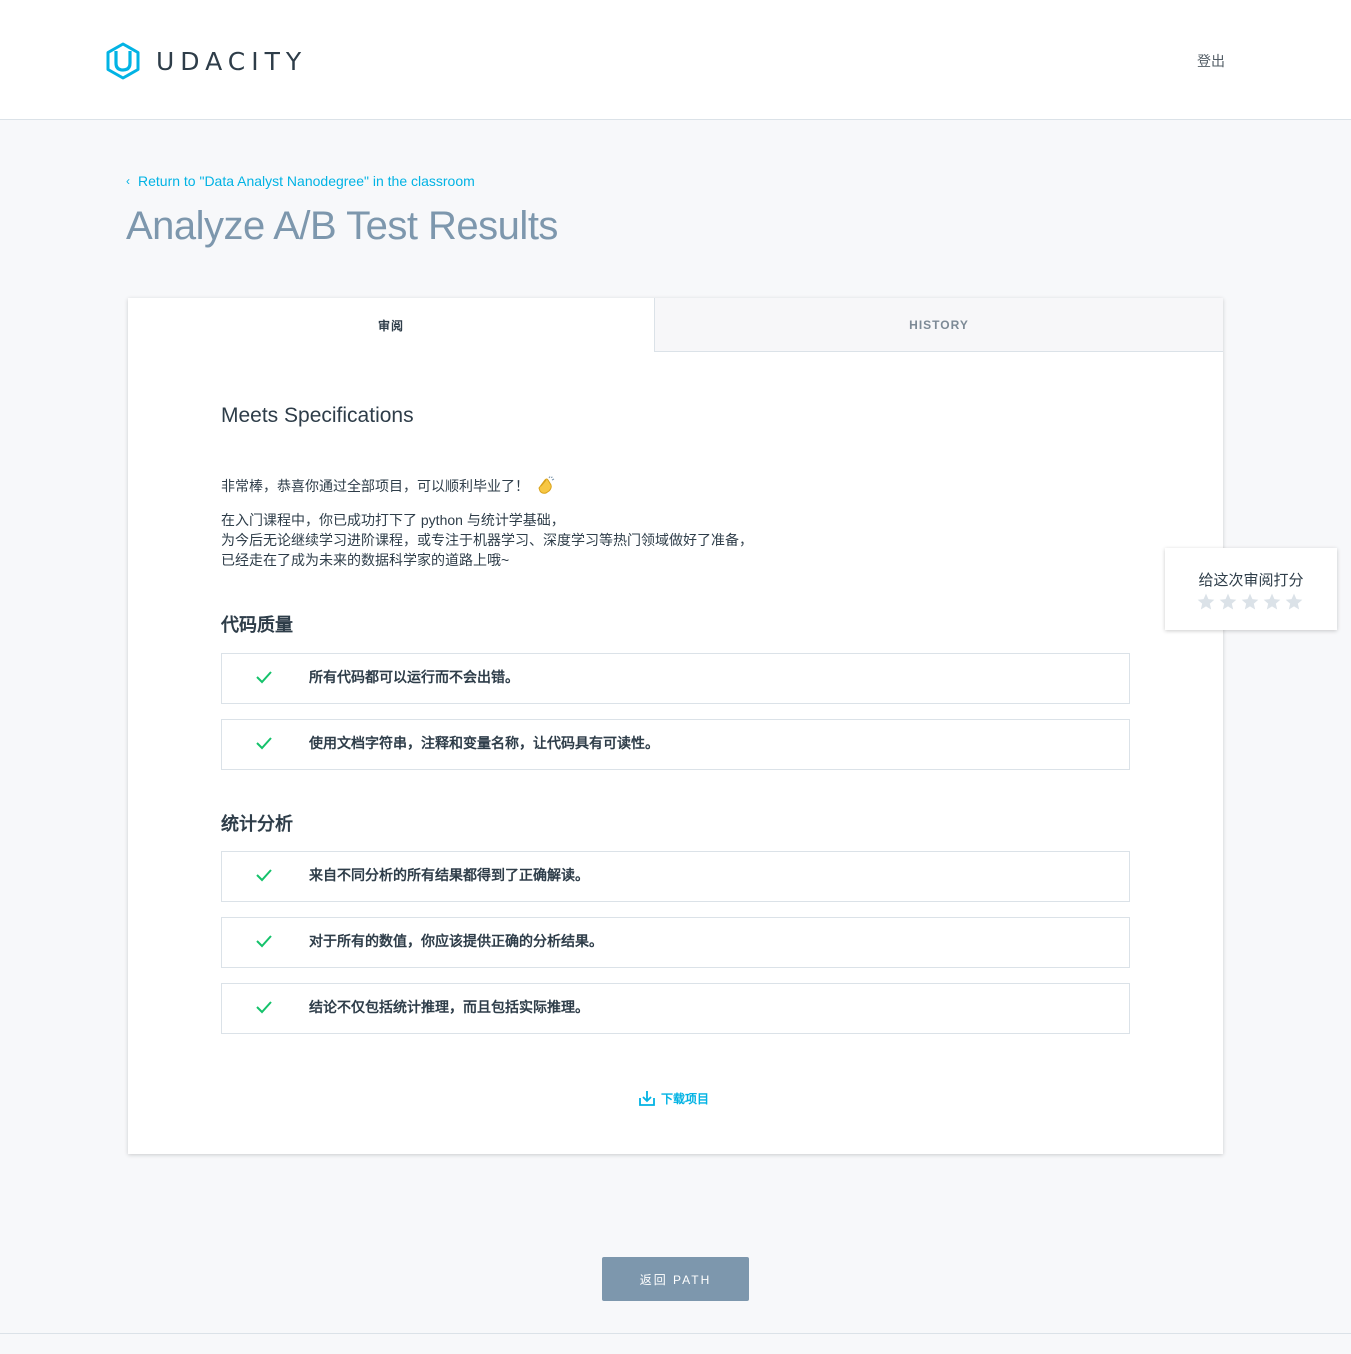 The image size is (1351, 1354). Describe the element at coordinates (1211, 61) in the screenshot. I see `logout-link: 登出` at that location.